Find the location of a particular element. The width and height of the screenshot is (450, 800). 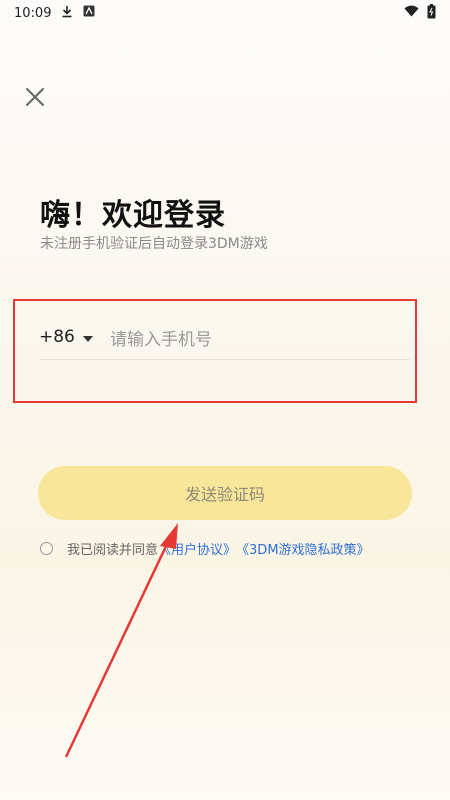

agreement-prefix: 我已阅读并同意 is located at coordinates (113, 550).